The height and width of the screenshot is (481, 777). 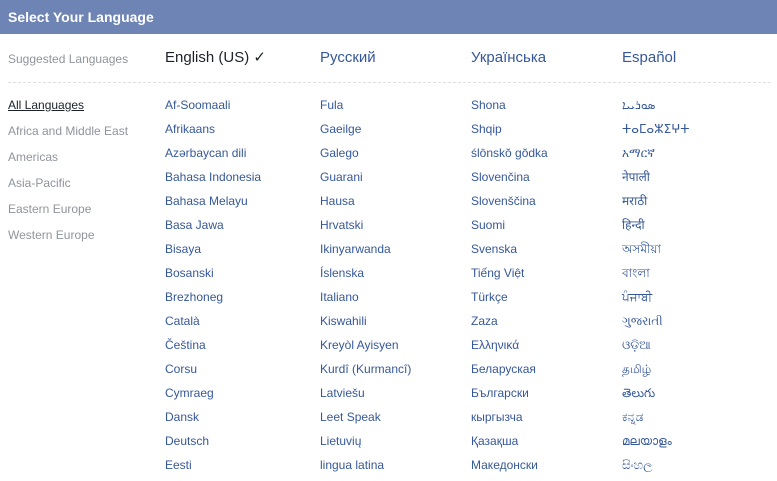 What do you see at coordinates (509, 397) in the screenshot?
I see `language-link: Български` at bounding box center [509, 397].